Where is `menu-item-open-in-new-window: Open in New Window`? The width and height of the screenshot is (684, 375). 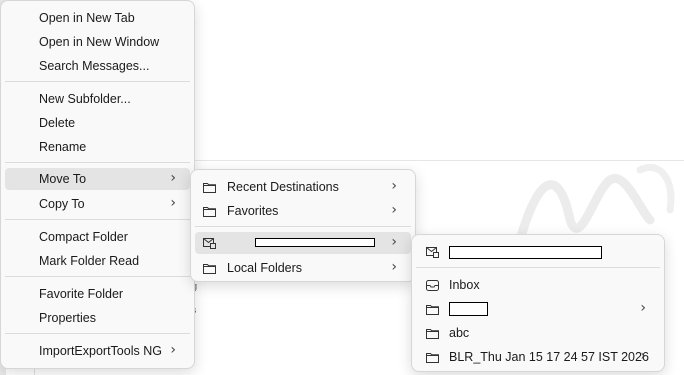
menu-item-open-in-new-window: Open in New Window is located at coordinates (97, 42).